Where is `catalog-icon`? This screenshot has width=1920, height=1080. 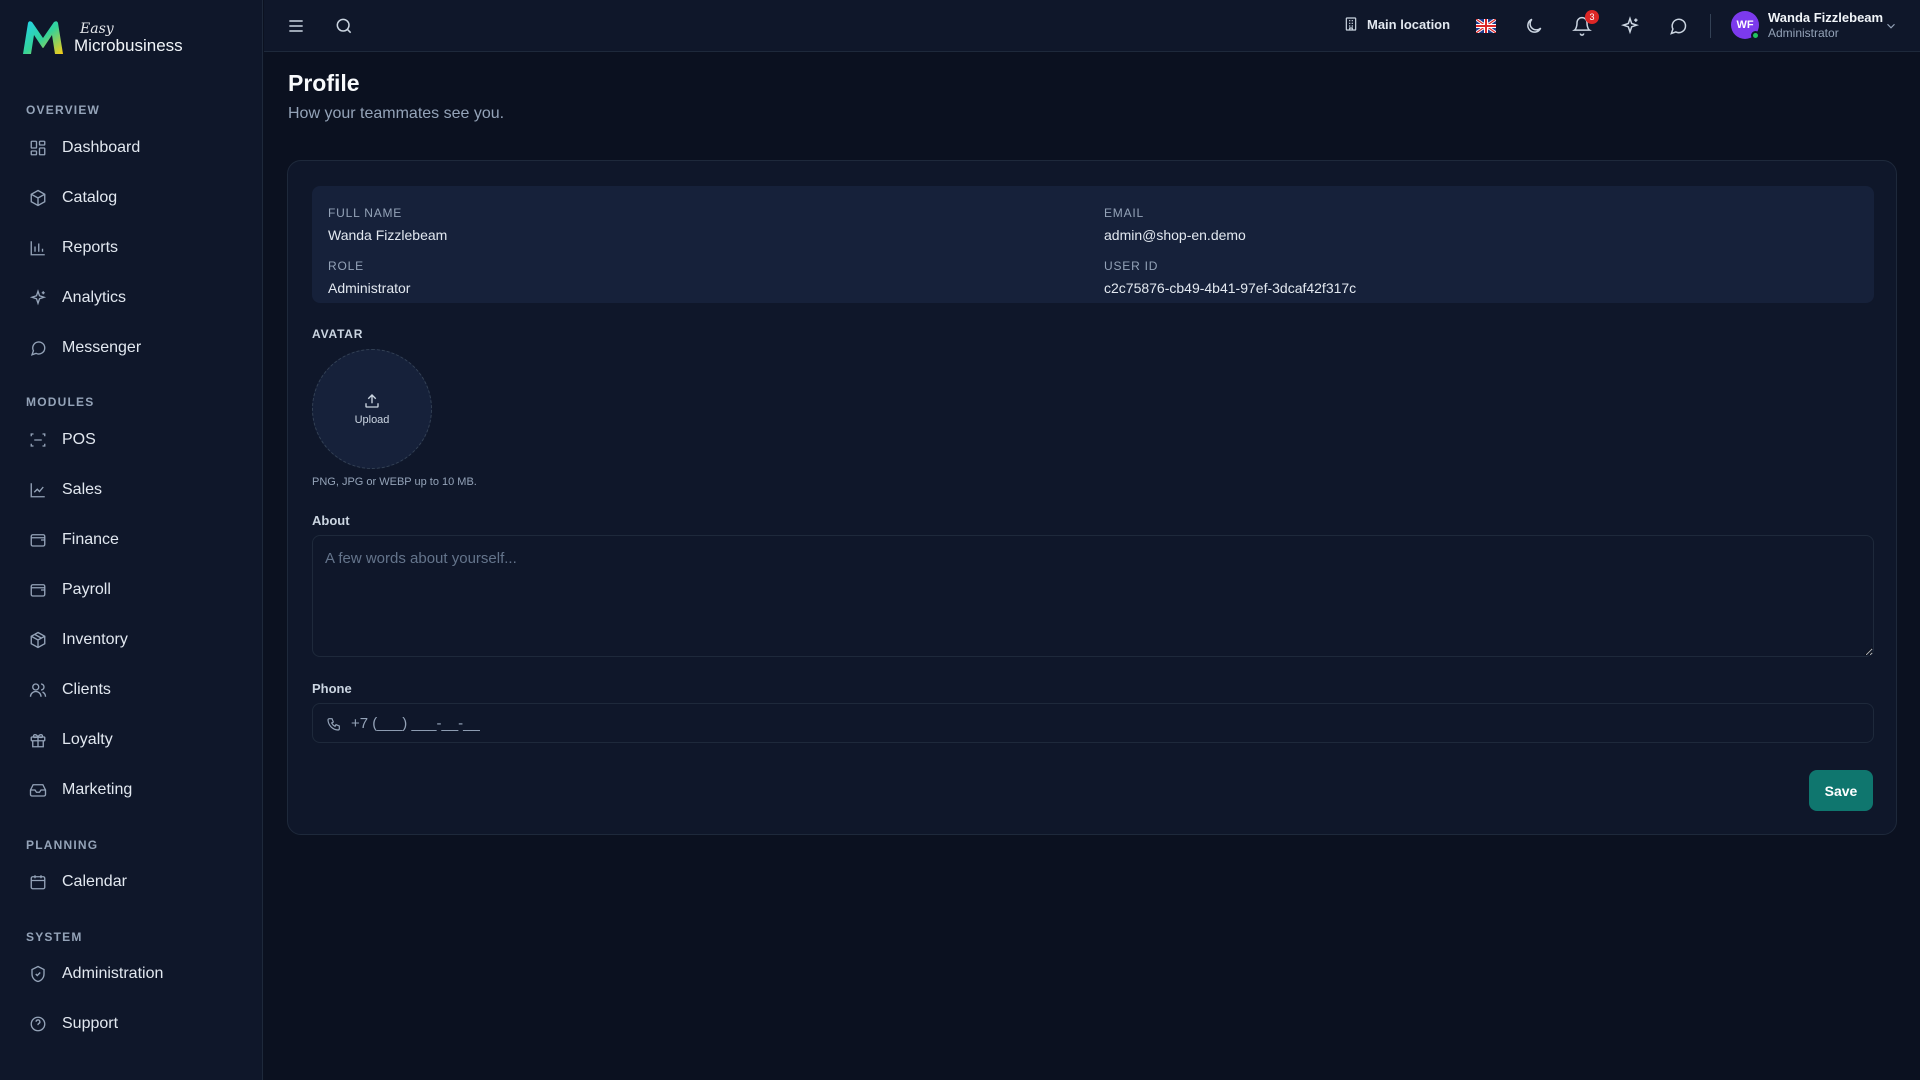 catalog-icon is located at coordinates (38, 198).